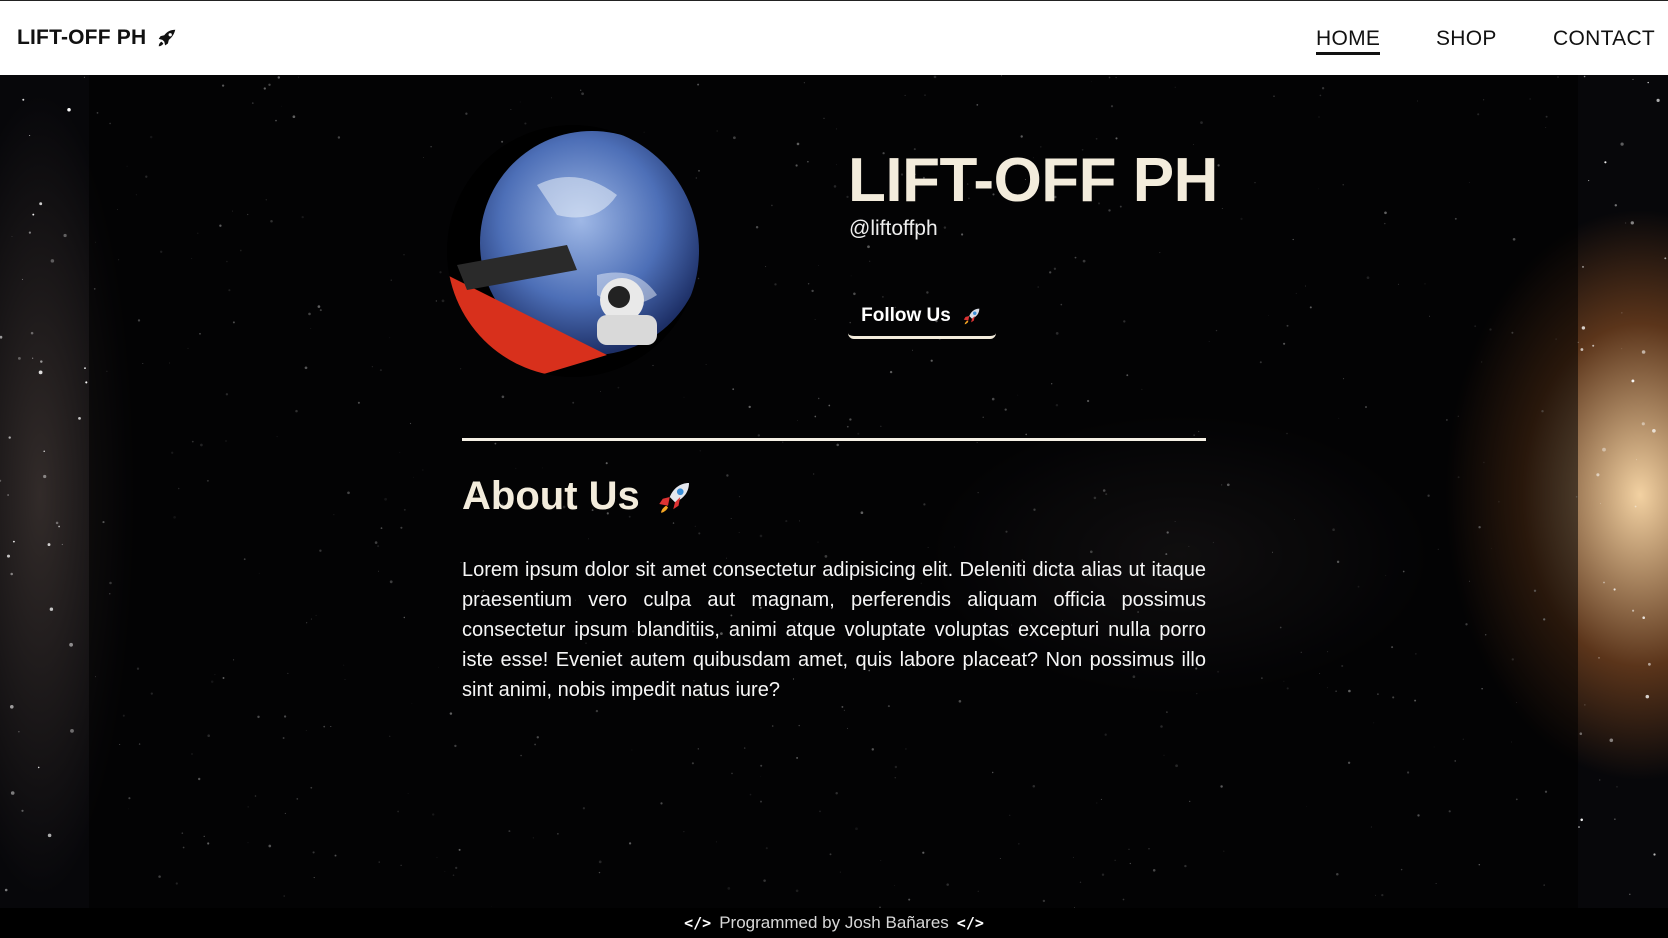 The height and width of the screenshot is (938, 1668). What do you see at coordinates (893, 228) in the screenshot?
I see `profile-handle: @liftoffph` at bounding box center [893, 228].